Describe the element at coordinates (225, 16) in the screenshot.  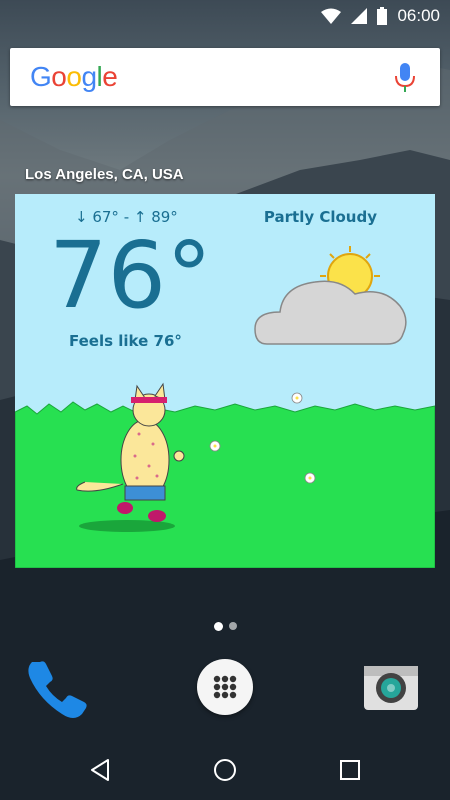
I see `status-bar: 06:00` at that location.